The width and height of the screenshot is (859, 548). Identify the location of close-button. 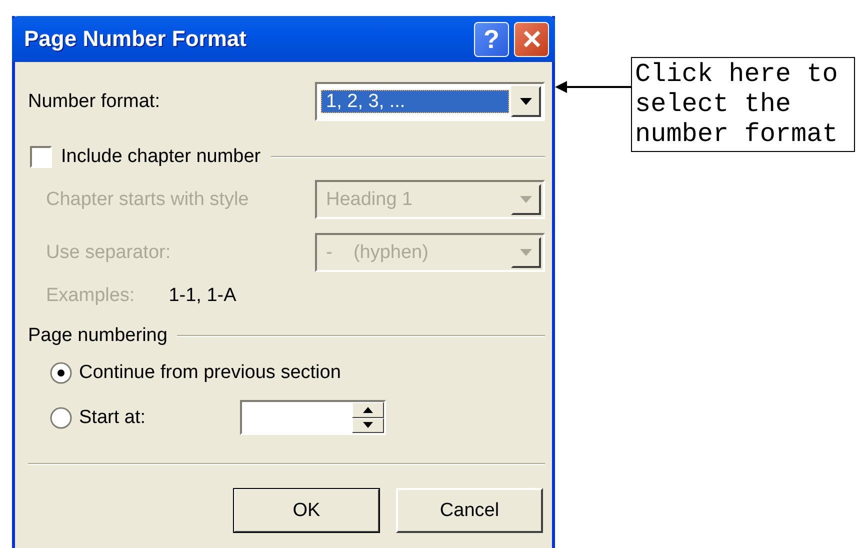
(531, 39).